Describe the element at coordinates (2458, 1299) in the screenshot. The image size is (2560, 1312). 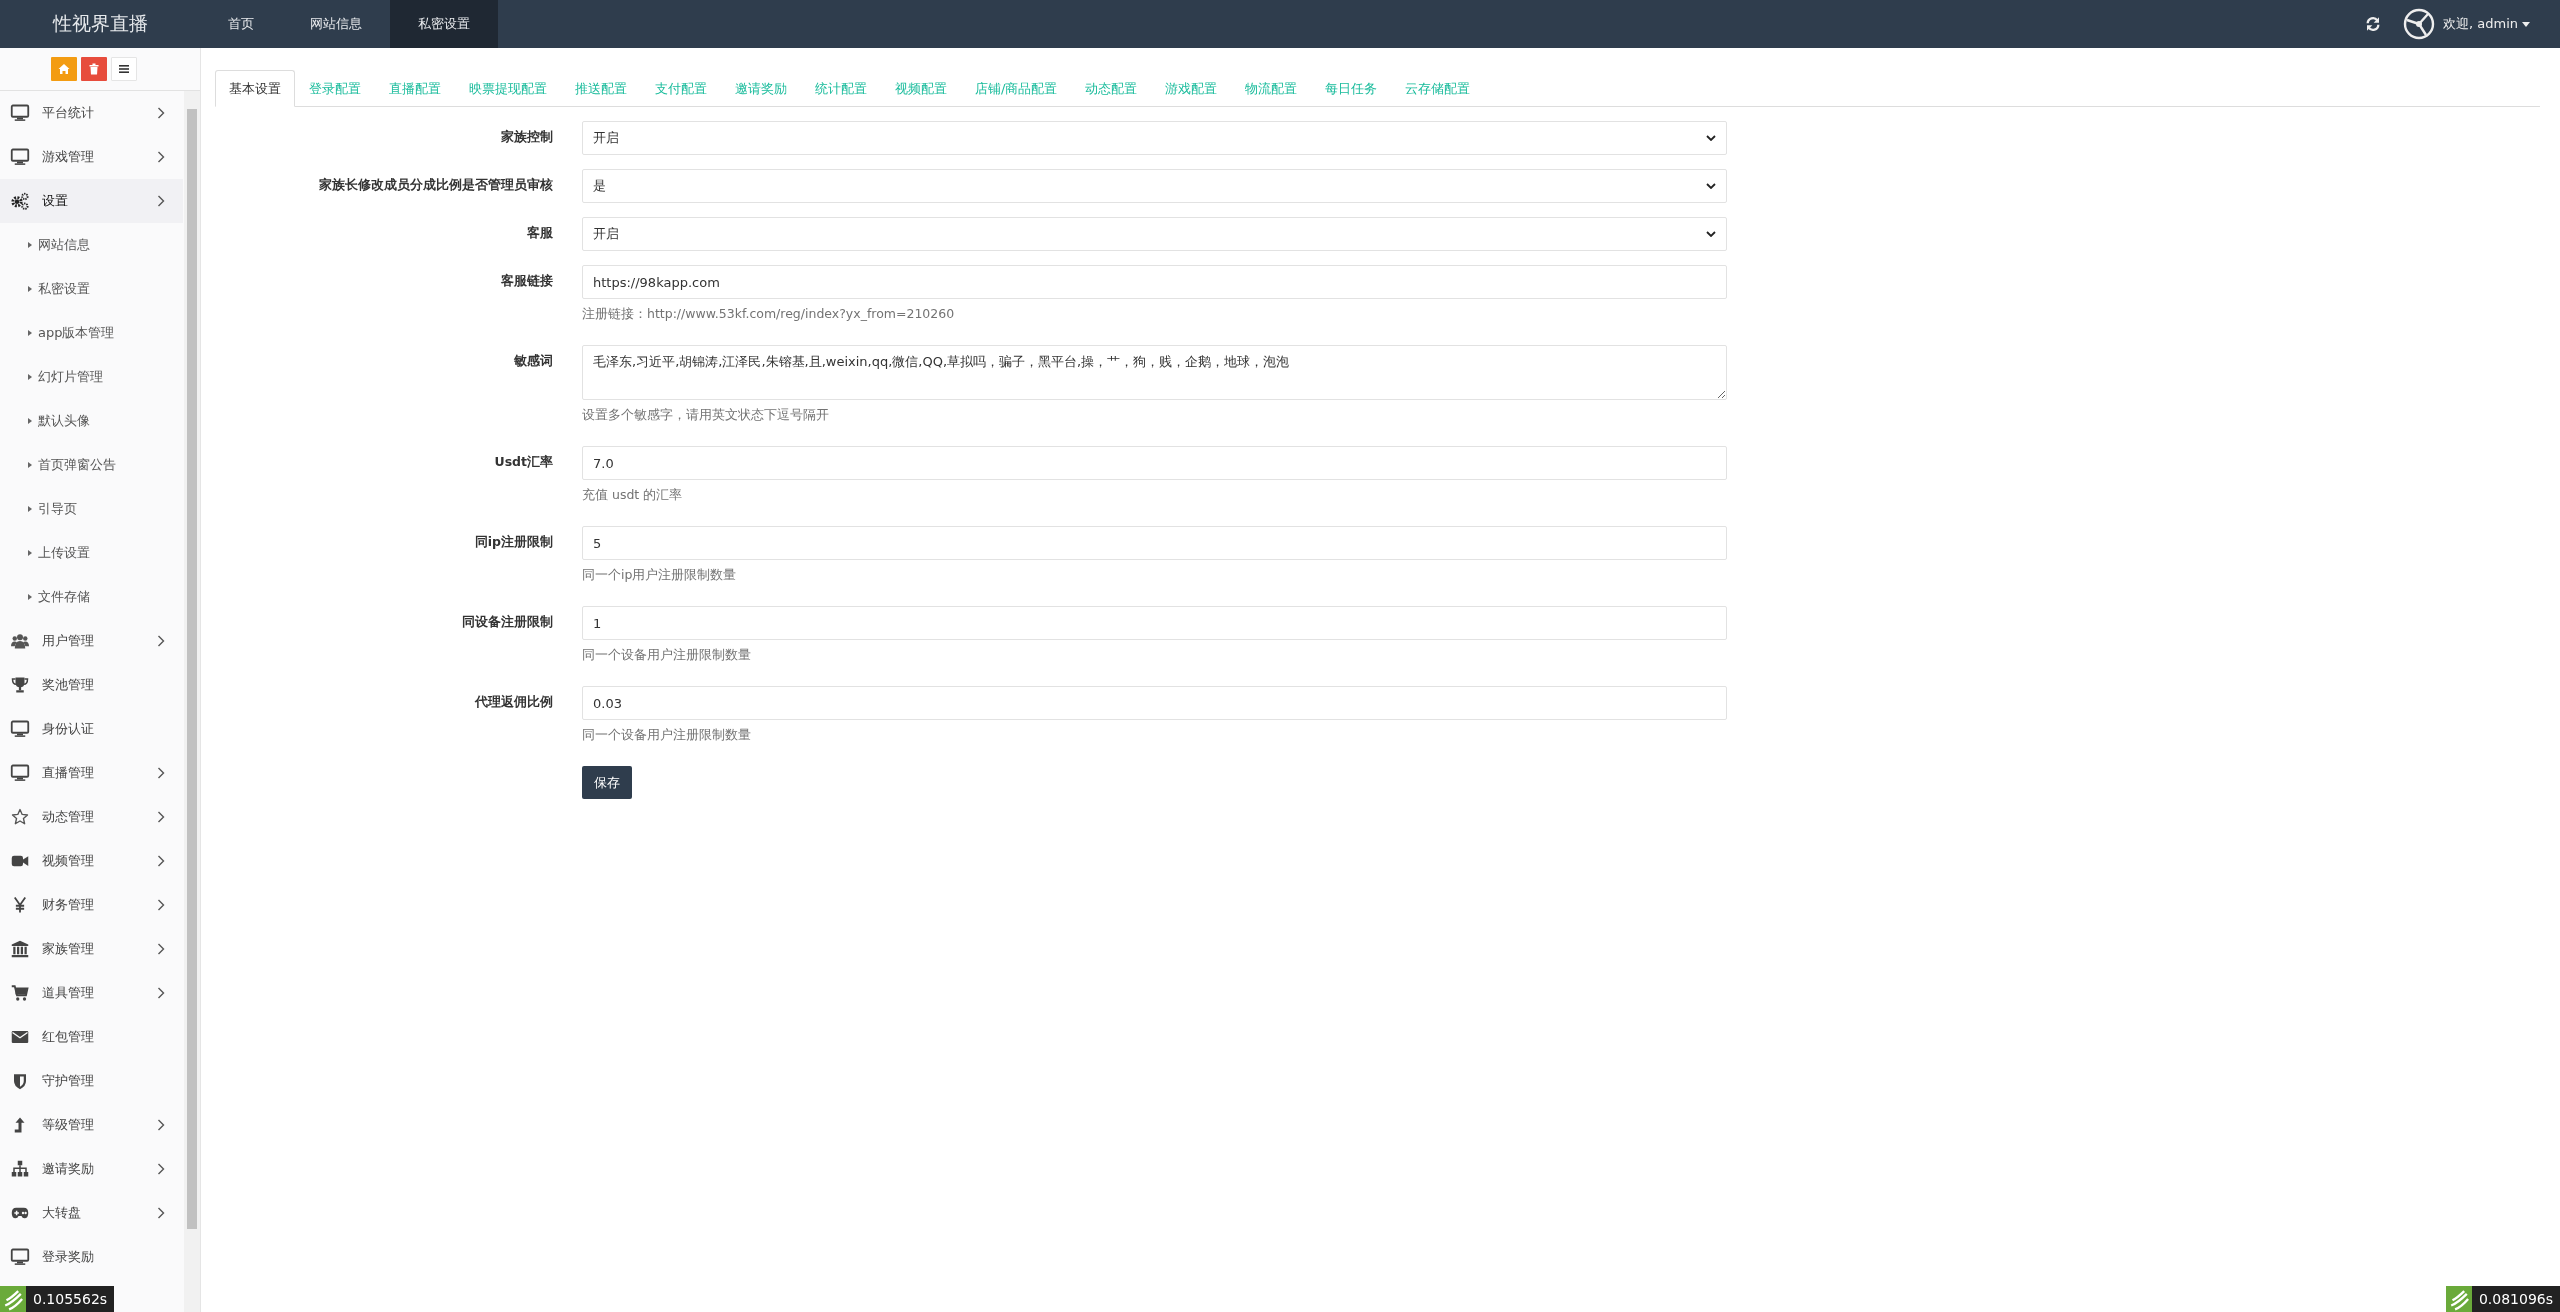
I see `logo-icon` at that location.